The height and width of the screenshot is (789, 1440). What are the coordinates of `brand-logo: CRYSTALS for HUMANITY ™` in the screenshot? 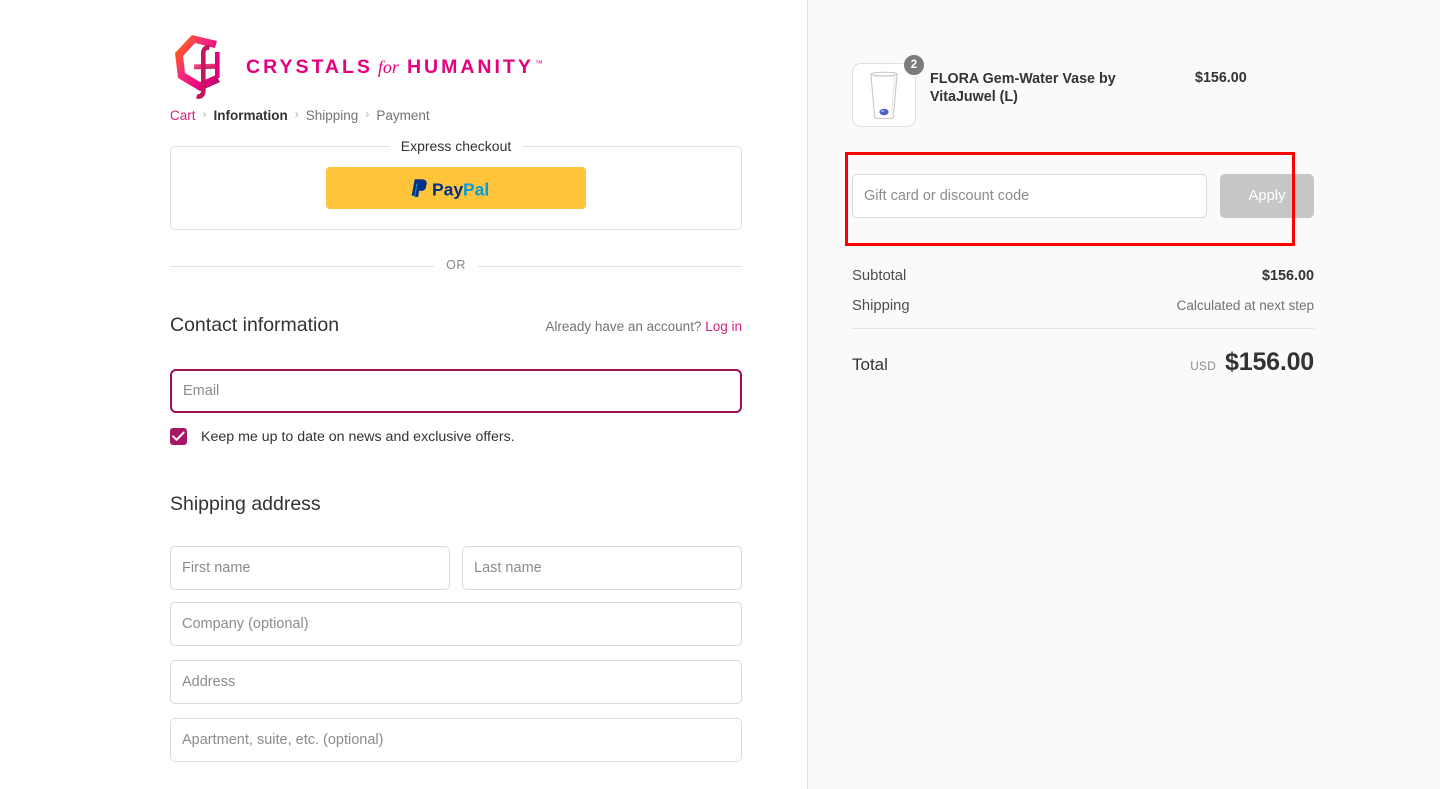 It's located at (456, 49).